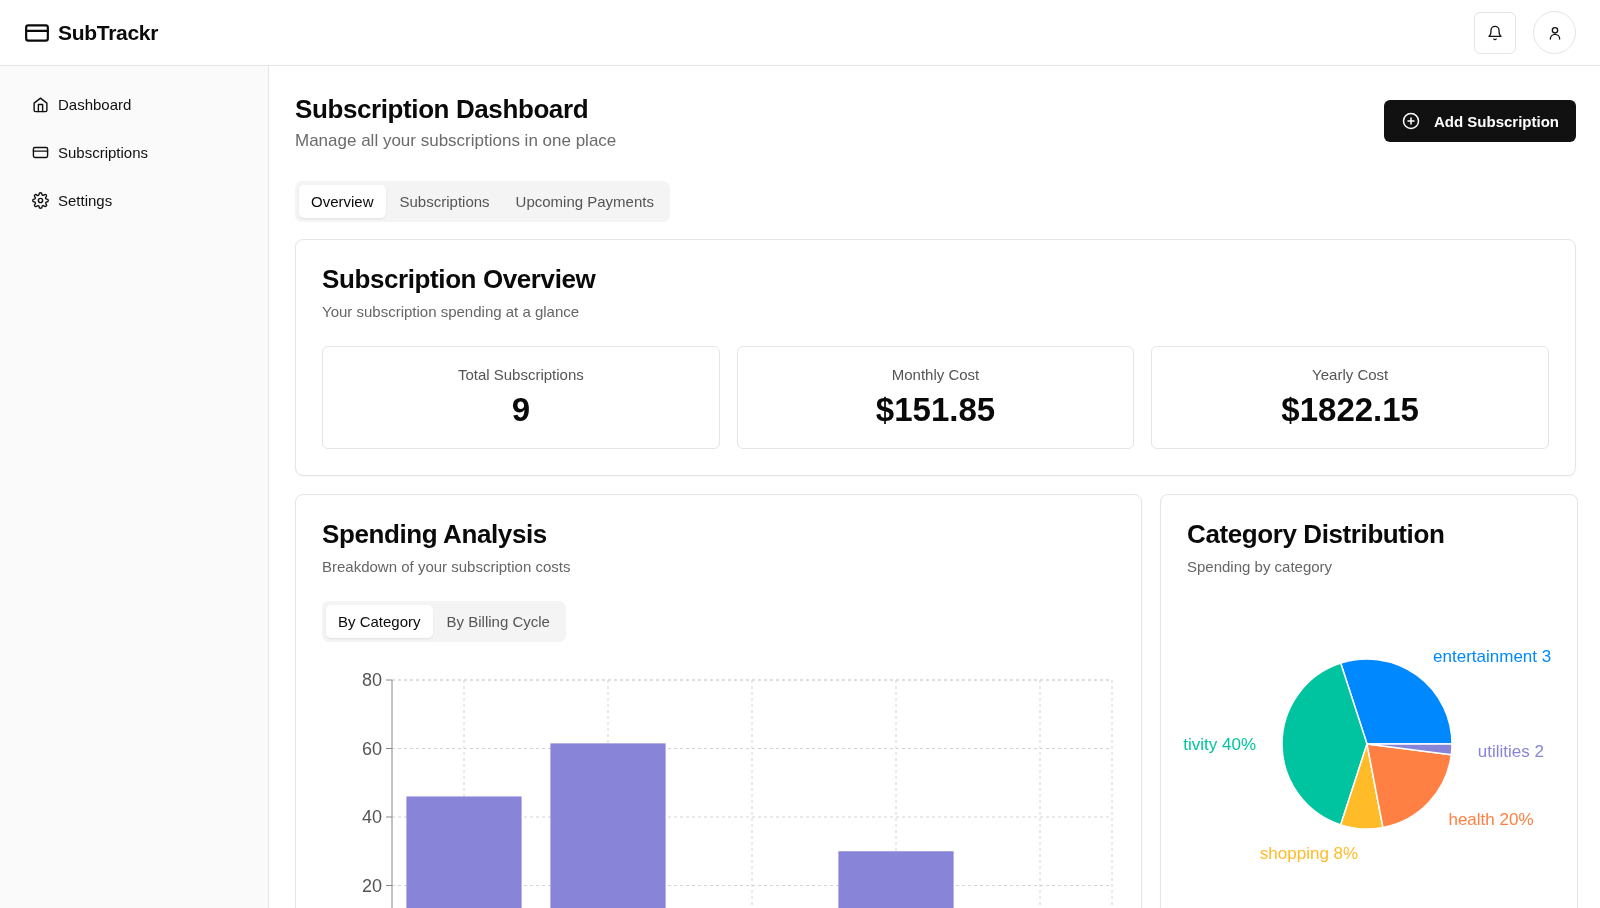 This screenshot has width=1600, height=908. I want to click on sidebar-item: Subscriptions, so click(134, 152).